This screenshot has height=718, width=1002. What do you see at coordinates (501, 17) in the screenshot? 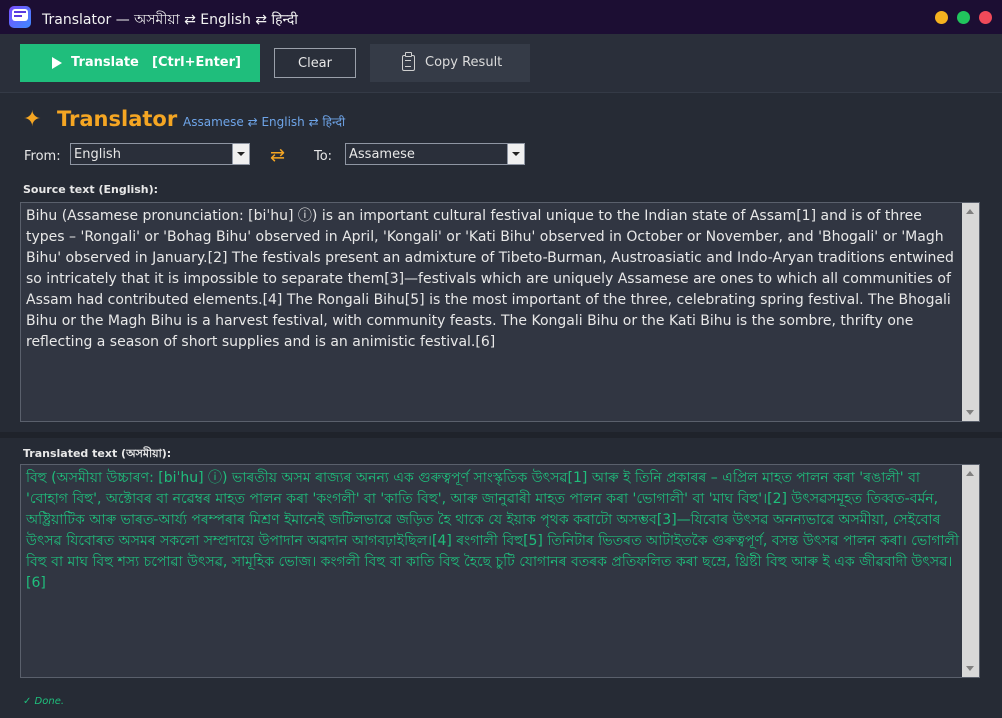
I see `title-bar: Translator — অসমীয়া ⇄ English ⇄ हिन्दी` at bounding box center [501, 17].